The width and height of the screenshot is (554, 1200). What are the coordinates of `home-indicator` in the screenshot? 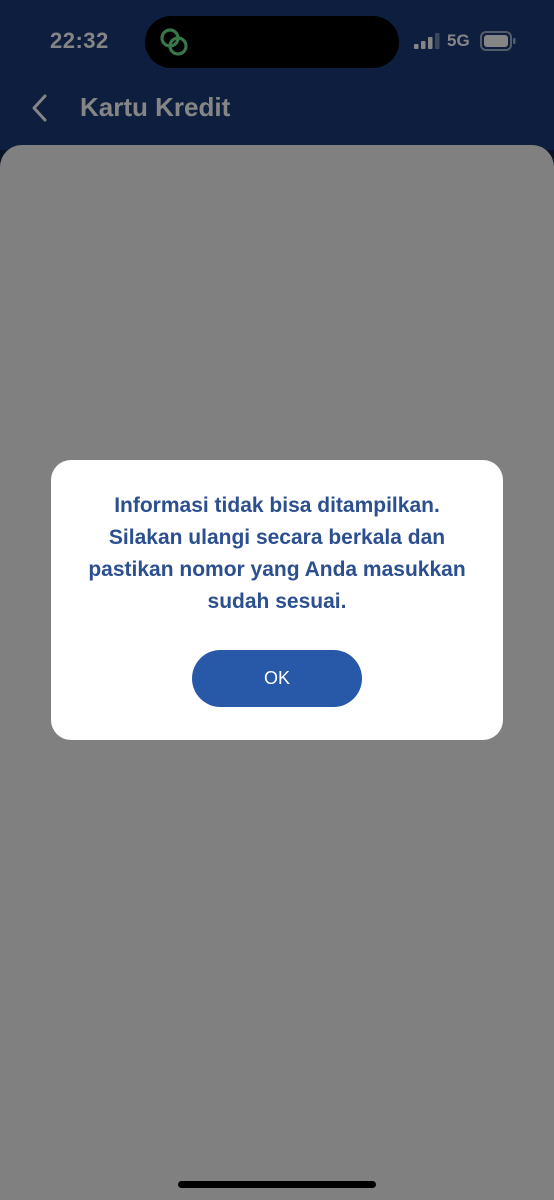 It's located at (277, 1184).